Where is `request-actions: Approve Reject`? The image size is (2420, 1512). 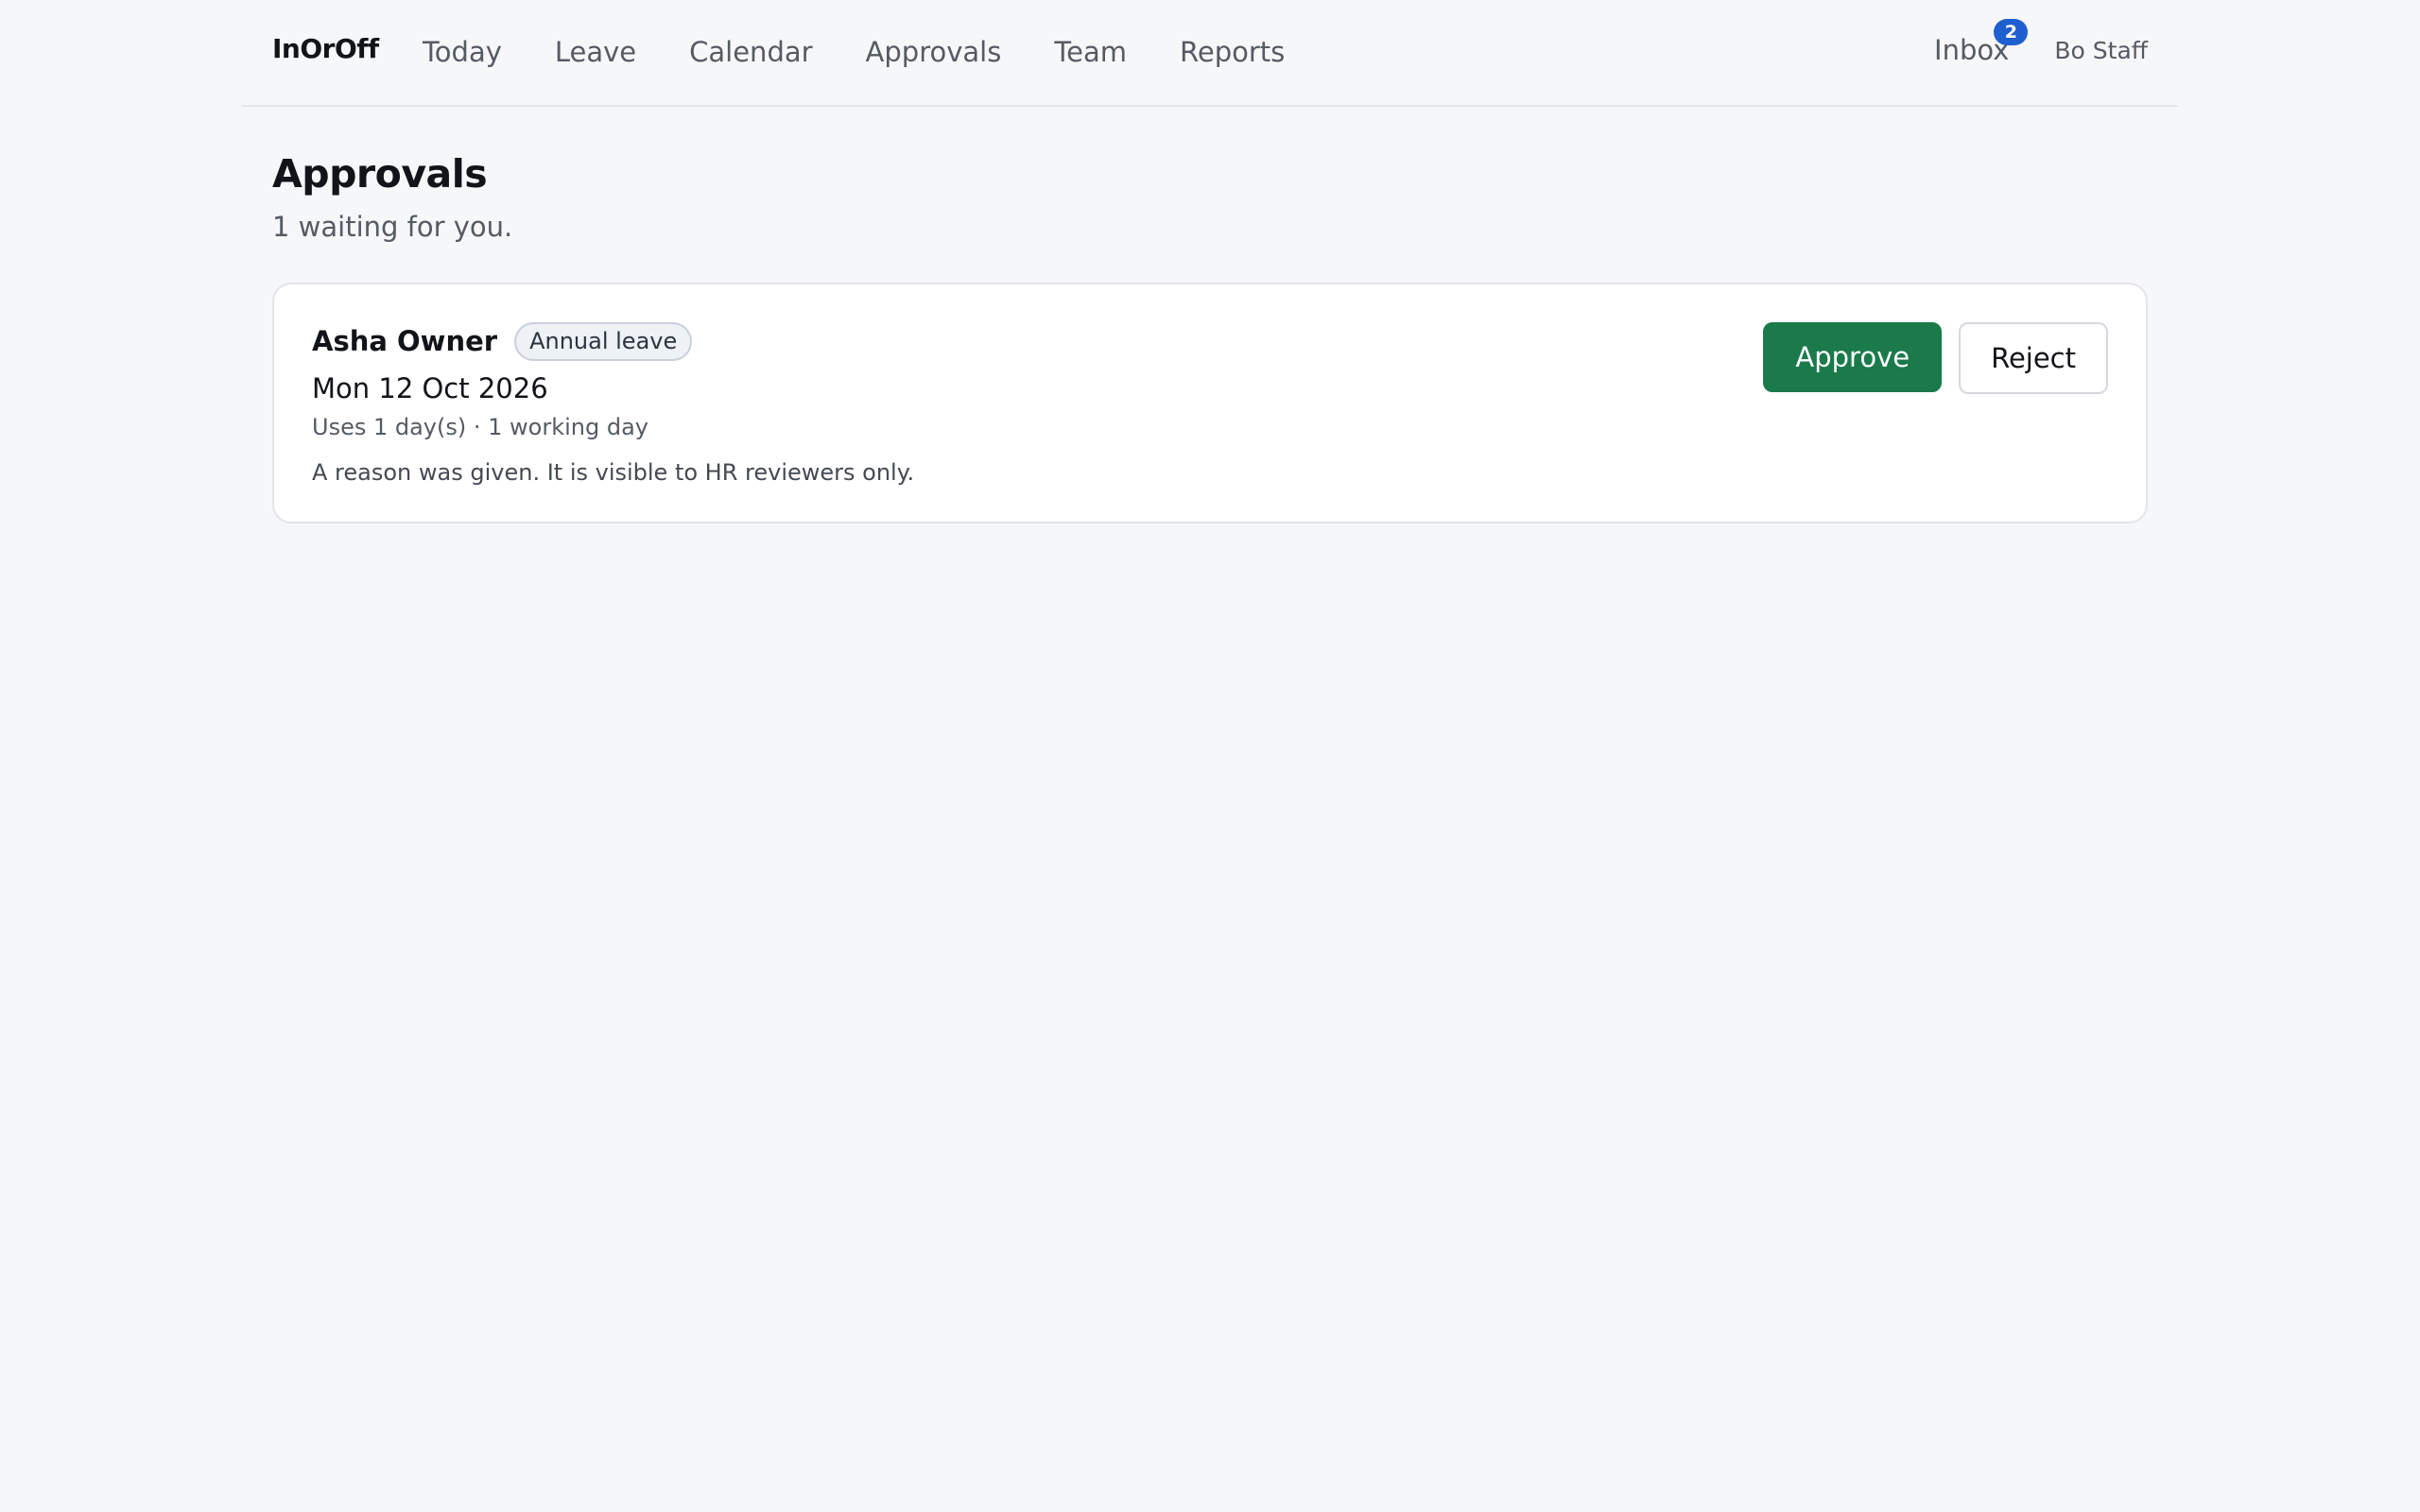 request-actions: Approve Reject is located at coordinates (1936, 358).